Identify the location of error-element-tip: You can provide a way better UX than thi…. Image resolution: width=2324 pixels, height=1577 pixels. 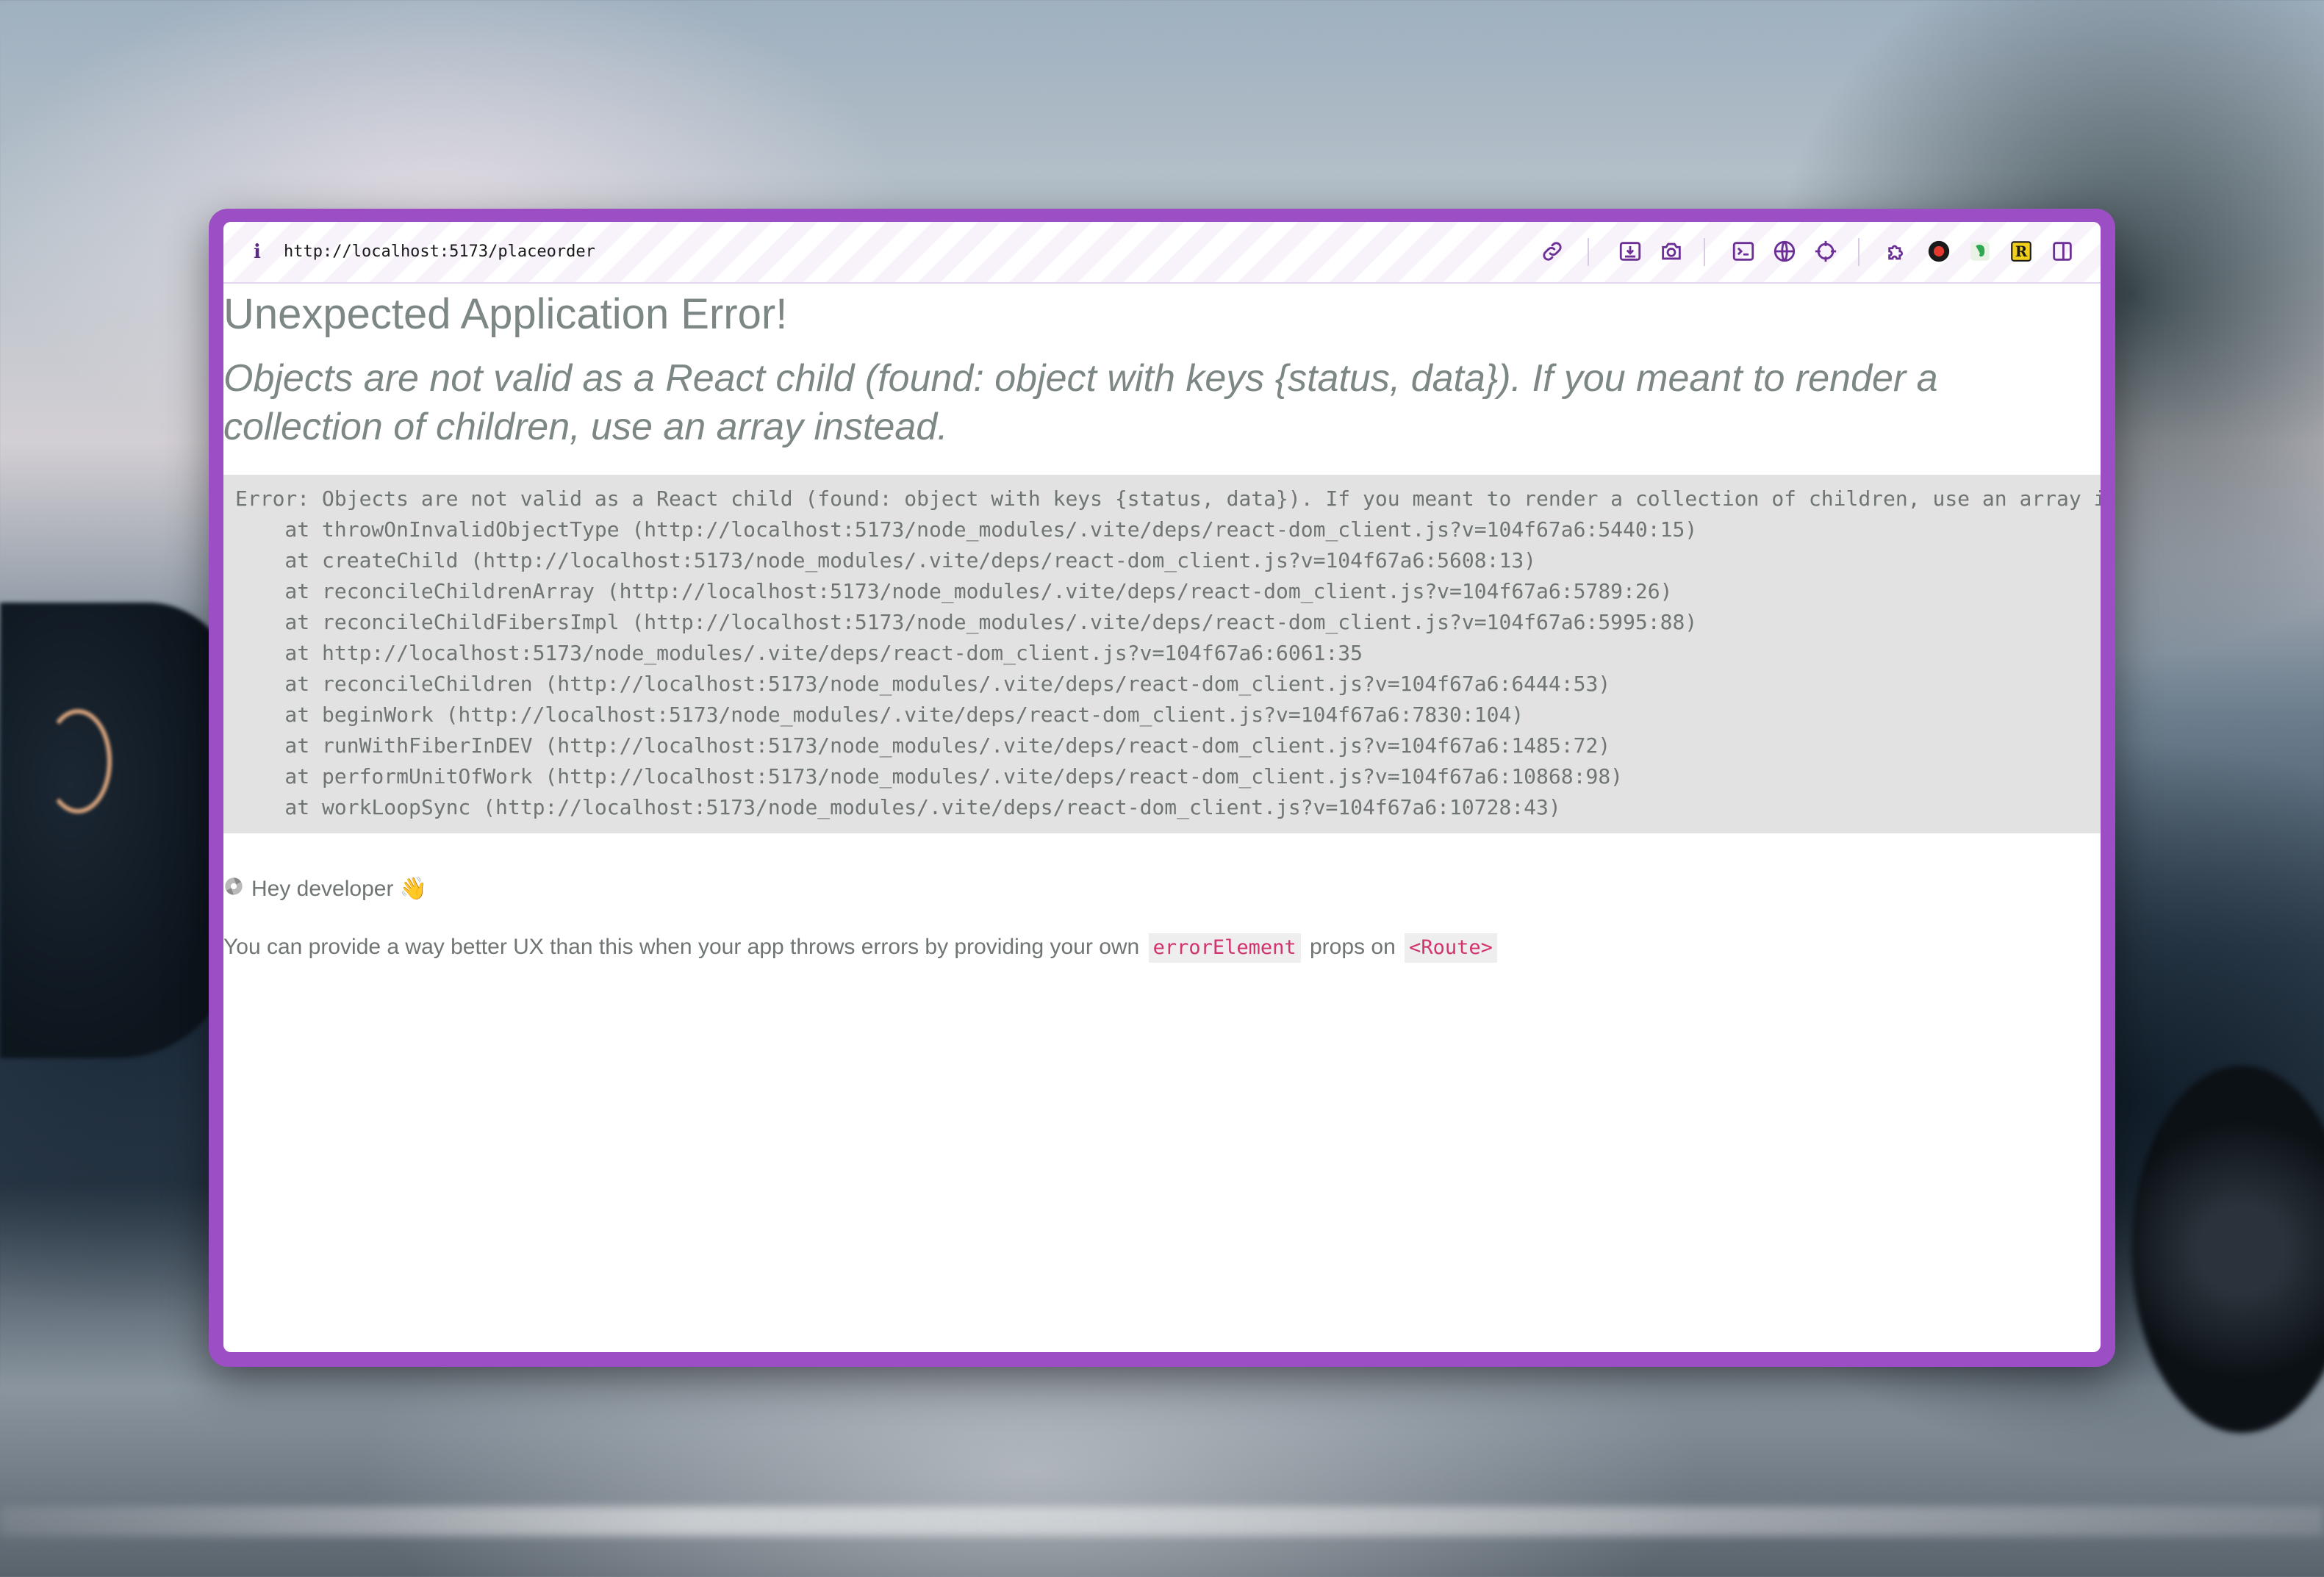
(861, 947).